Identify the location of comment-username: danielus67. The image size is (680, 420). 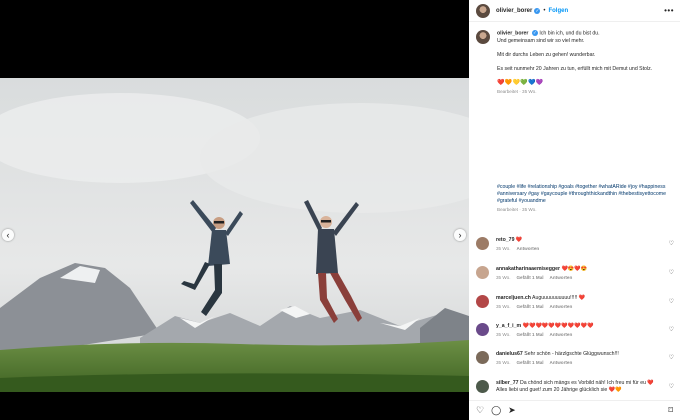
(509, 354).